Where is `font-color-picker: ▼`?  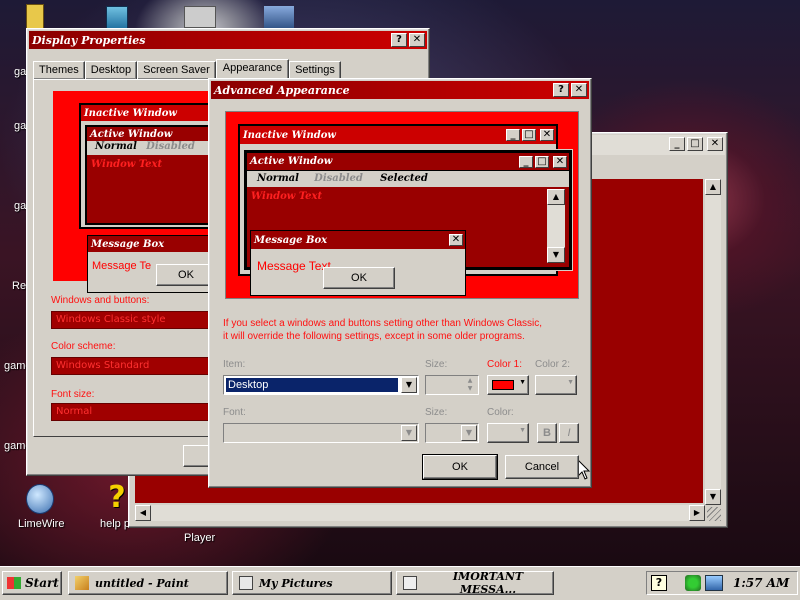
font-color-picker: ▼ is located at coordinates (508, 433).